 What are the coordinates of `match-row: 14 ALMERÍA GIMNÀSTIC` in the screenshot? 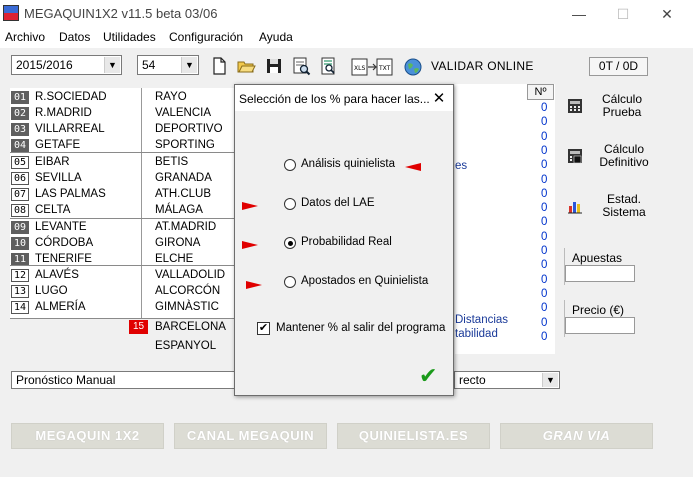 It's located at (122, 308).